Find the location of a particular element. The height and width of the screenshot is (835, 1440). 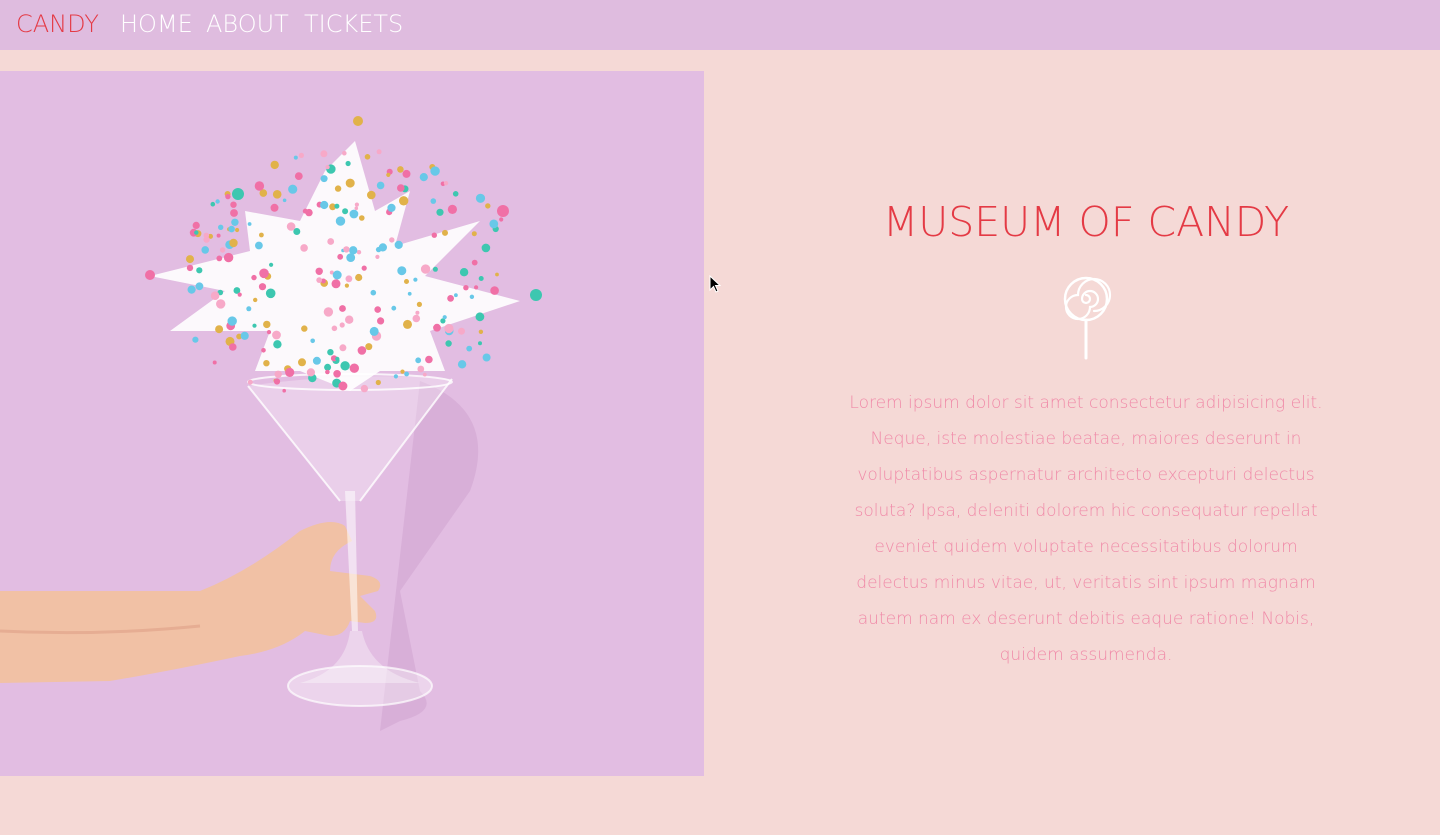

mouse-cursor-icon is located at coordinates (715, 284).